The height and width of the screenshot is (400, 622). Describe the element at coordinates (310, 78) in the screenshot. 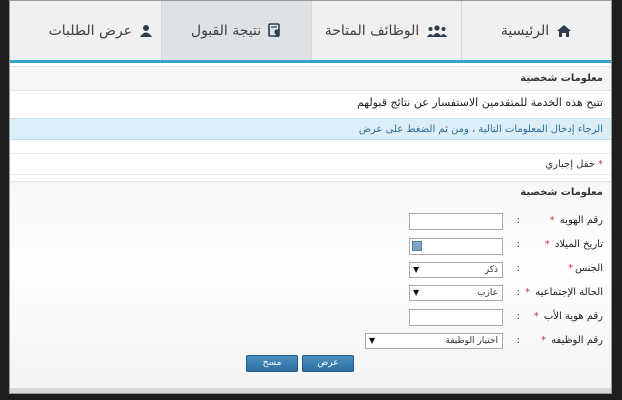

I see `panel-title: معلومات شخصية` at that location.